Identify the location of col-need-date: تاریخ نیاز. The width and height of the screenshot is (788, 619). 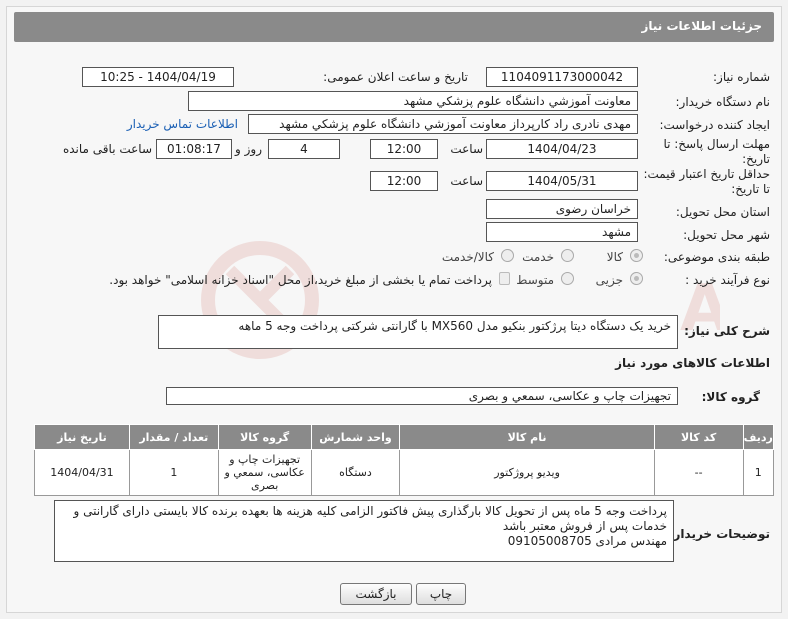
(82, 437).